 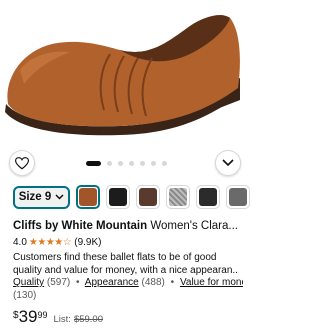 What do you see at coordinates (93, 163) in the screenshot?
I see `carousel-dot-active` at bounding box center [93, 163].